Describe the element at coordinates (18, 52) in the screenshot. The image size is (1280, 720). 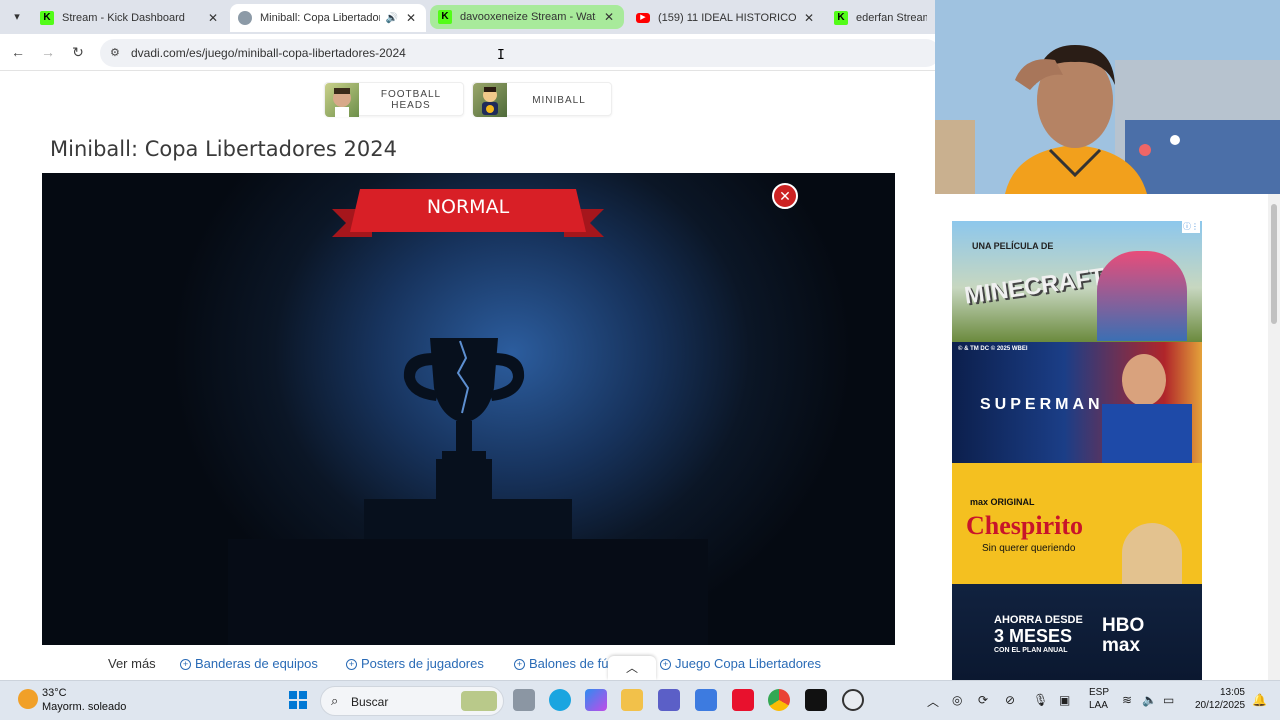
I see `back-arrow-icon: ←` at that location.